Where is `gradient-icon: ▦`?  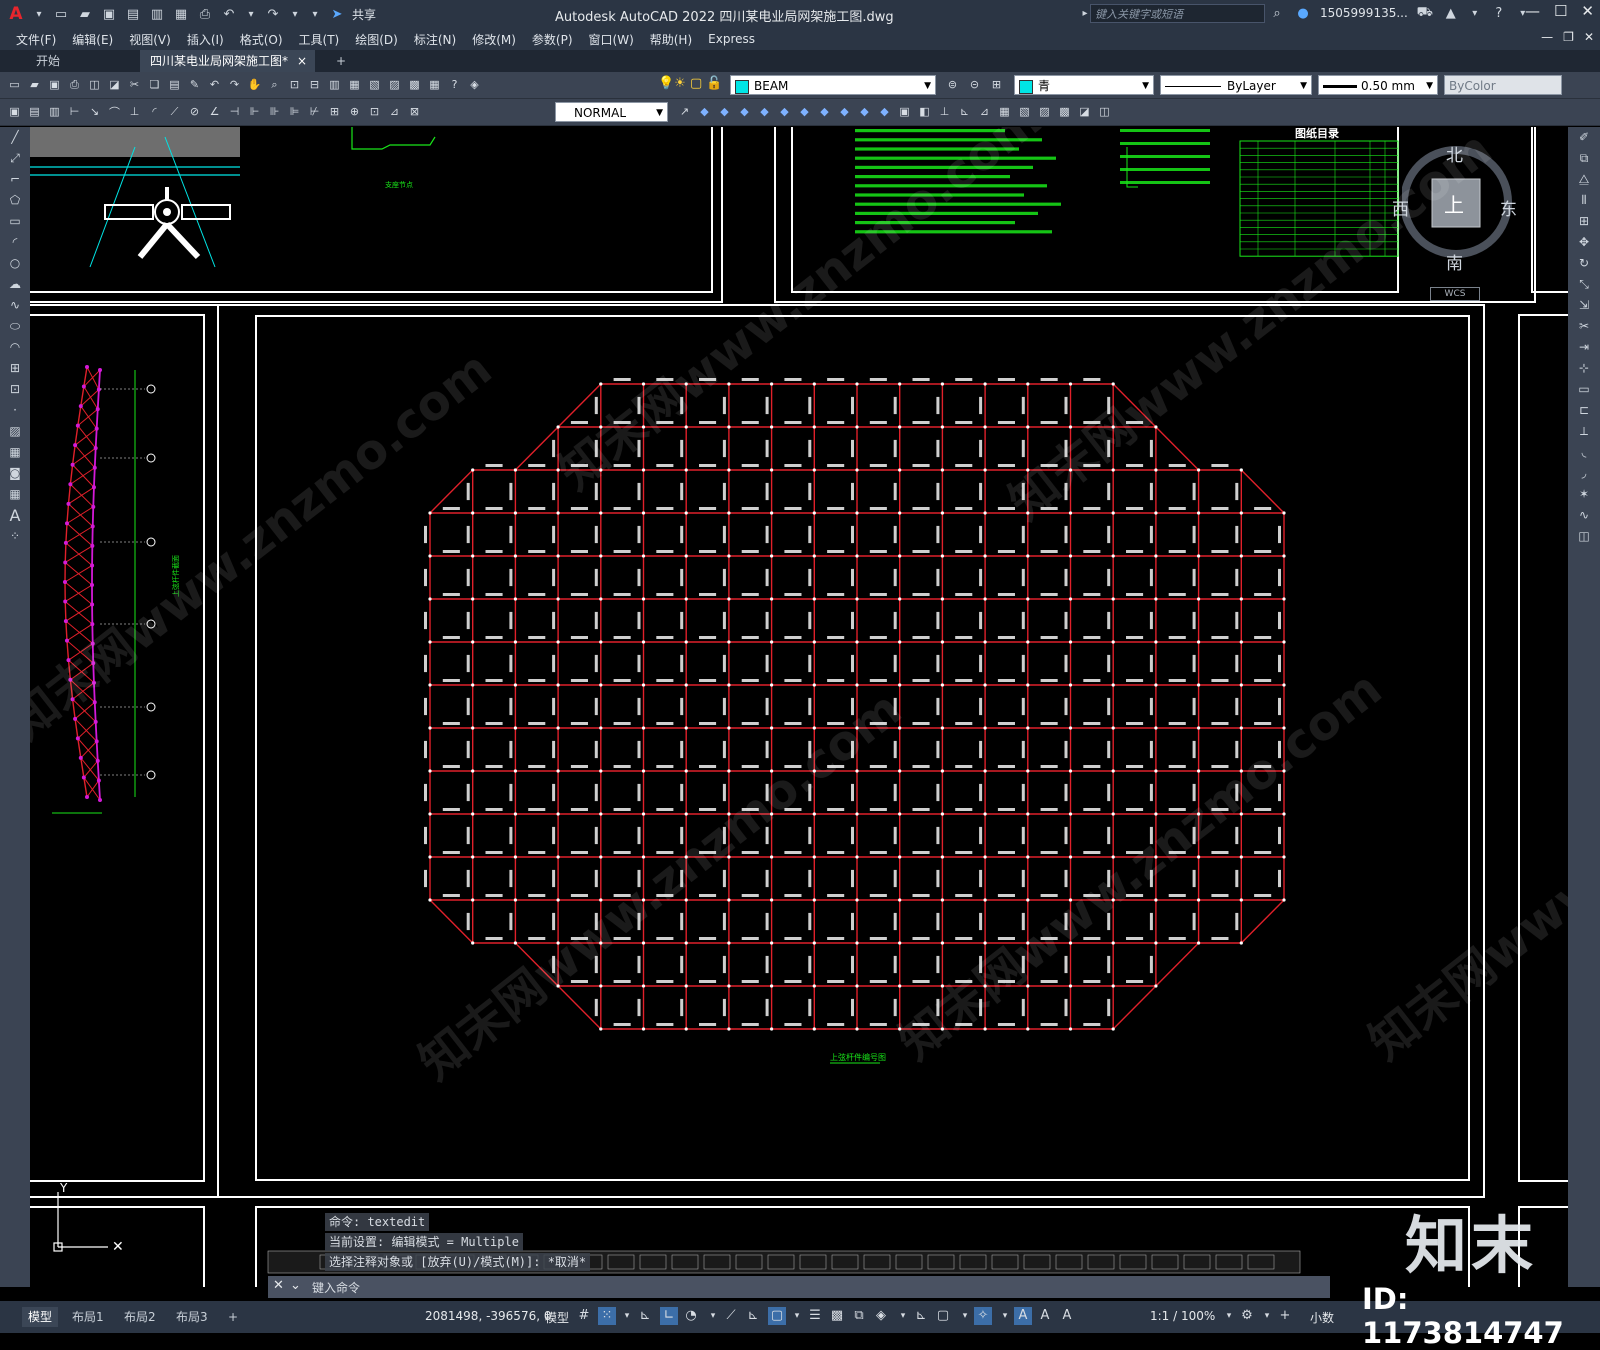 gradient-icon: ▦ is located at coordinates (15, 452).